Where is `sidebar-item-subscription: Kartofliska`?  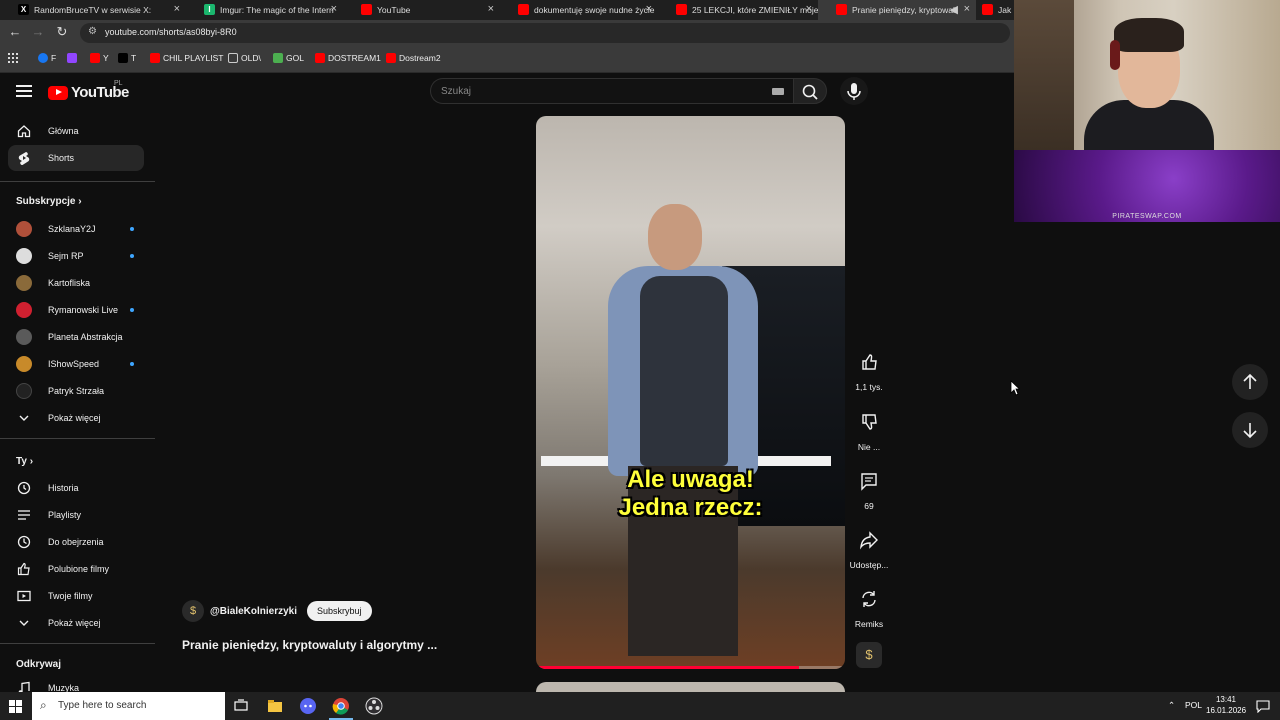 sidebar-item-subscription: Kartofliska is located at coordinates (76, 283).